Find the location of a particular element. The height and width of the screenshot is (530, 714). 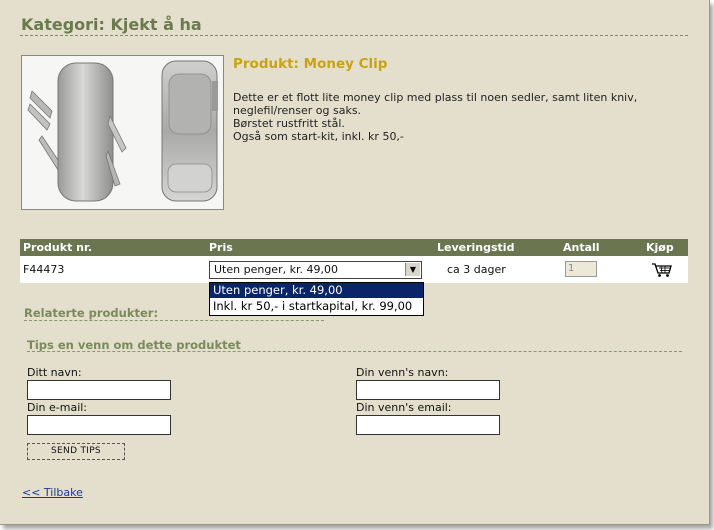

category-title: Kategori: Kjekt å ha is located at coordinates (111, 24).